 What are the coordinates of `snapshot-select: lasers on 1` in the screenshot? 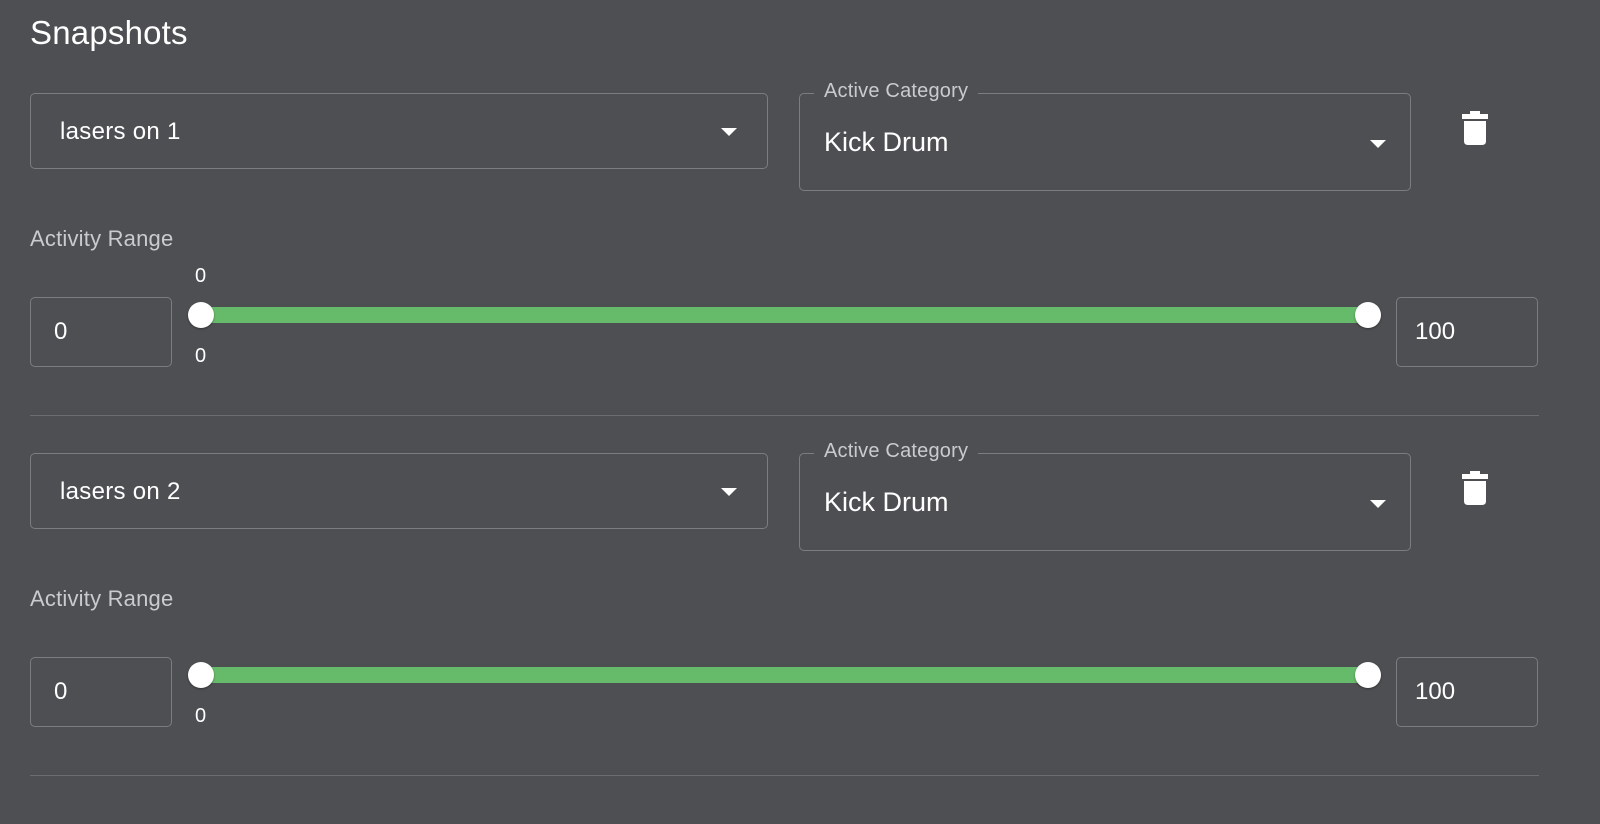 It's located at (399, 131).